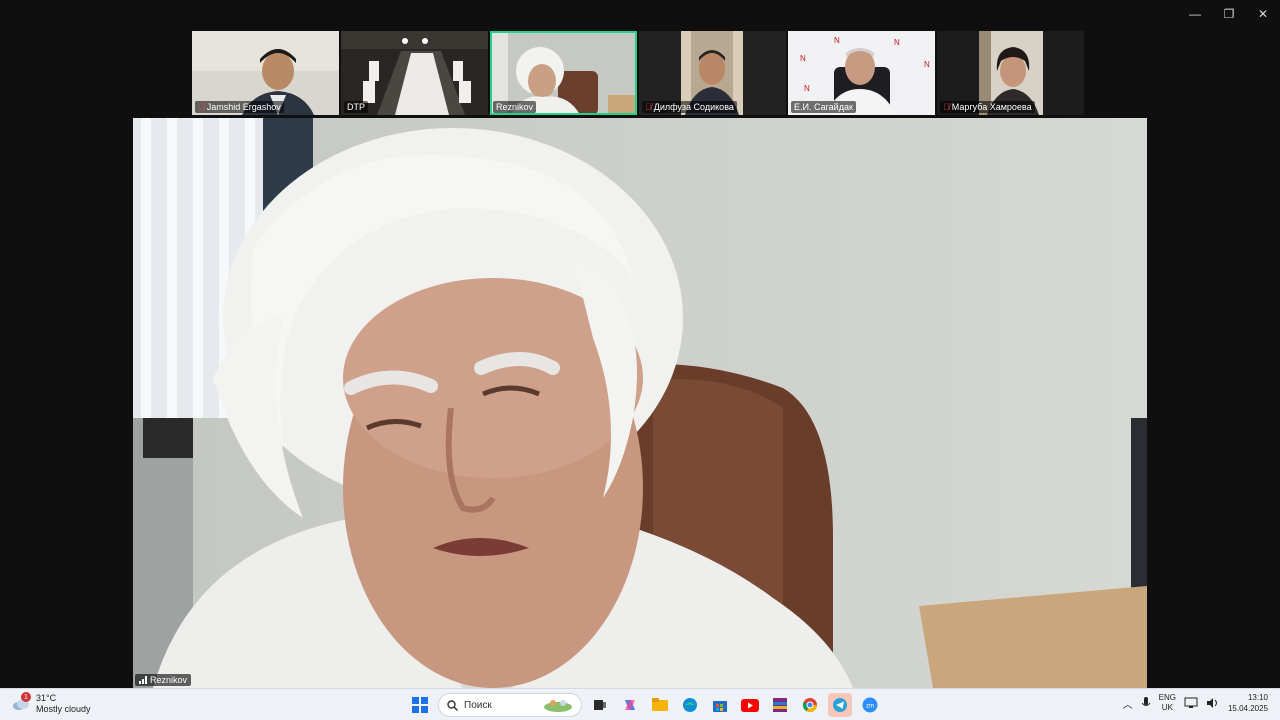 This screenshot has height=720, width=1280. Describe the element at coordinates (452, 705) in the screenshot. I see `search-icon` at that location.